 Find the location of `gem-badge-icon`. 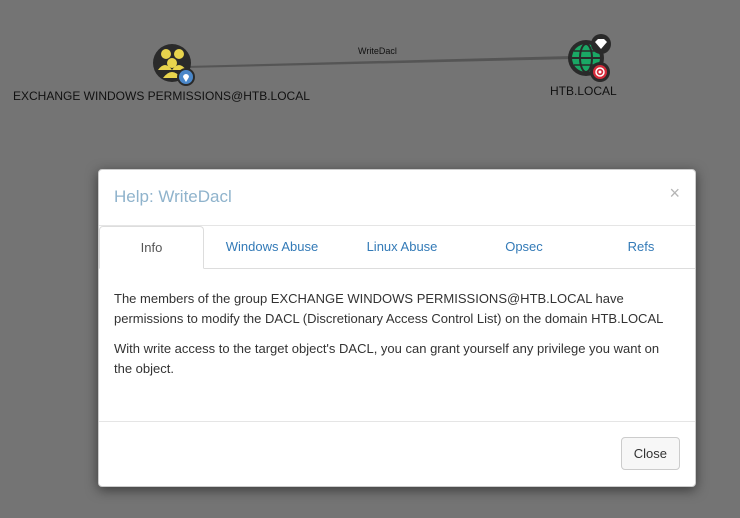

gem-badge-icon is located at coordinates (601, 44).